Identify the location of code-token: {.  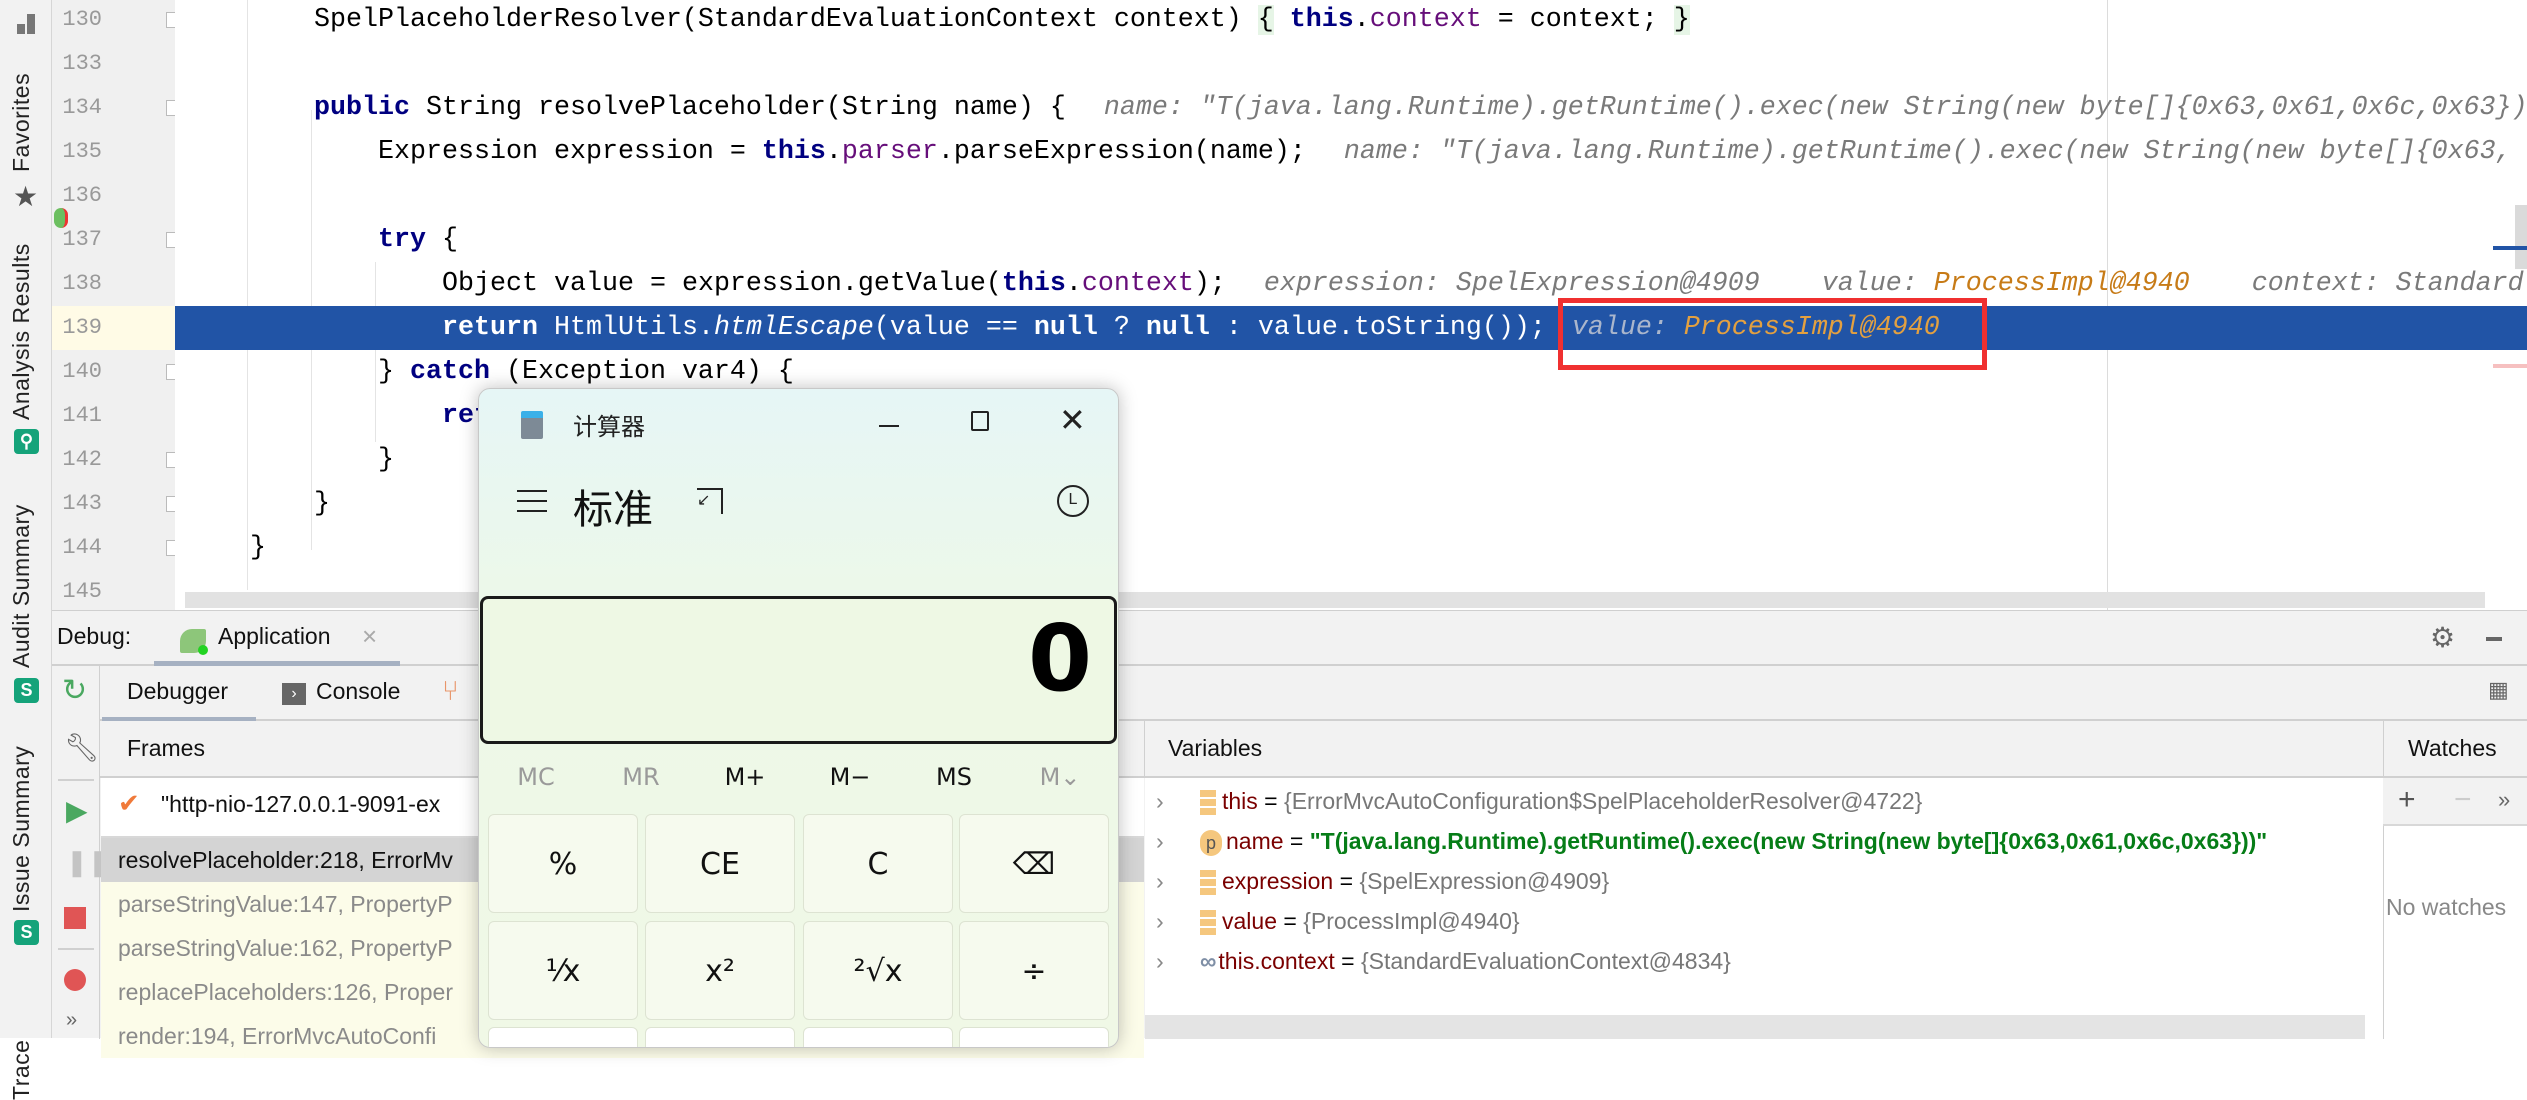
(442, 240).